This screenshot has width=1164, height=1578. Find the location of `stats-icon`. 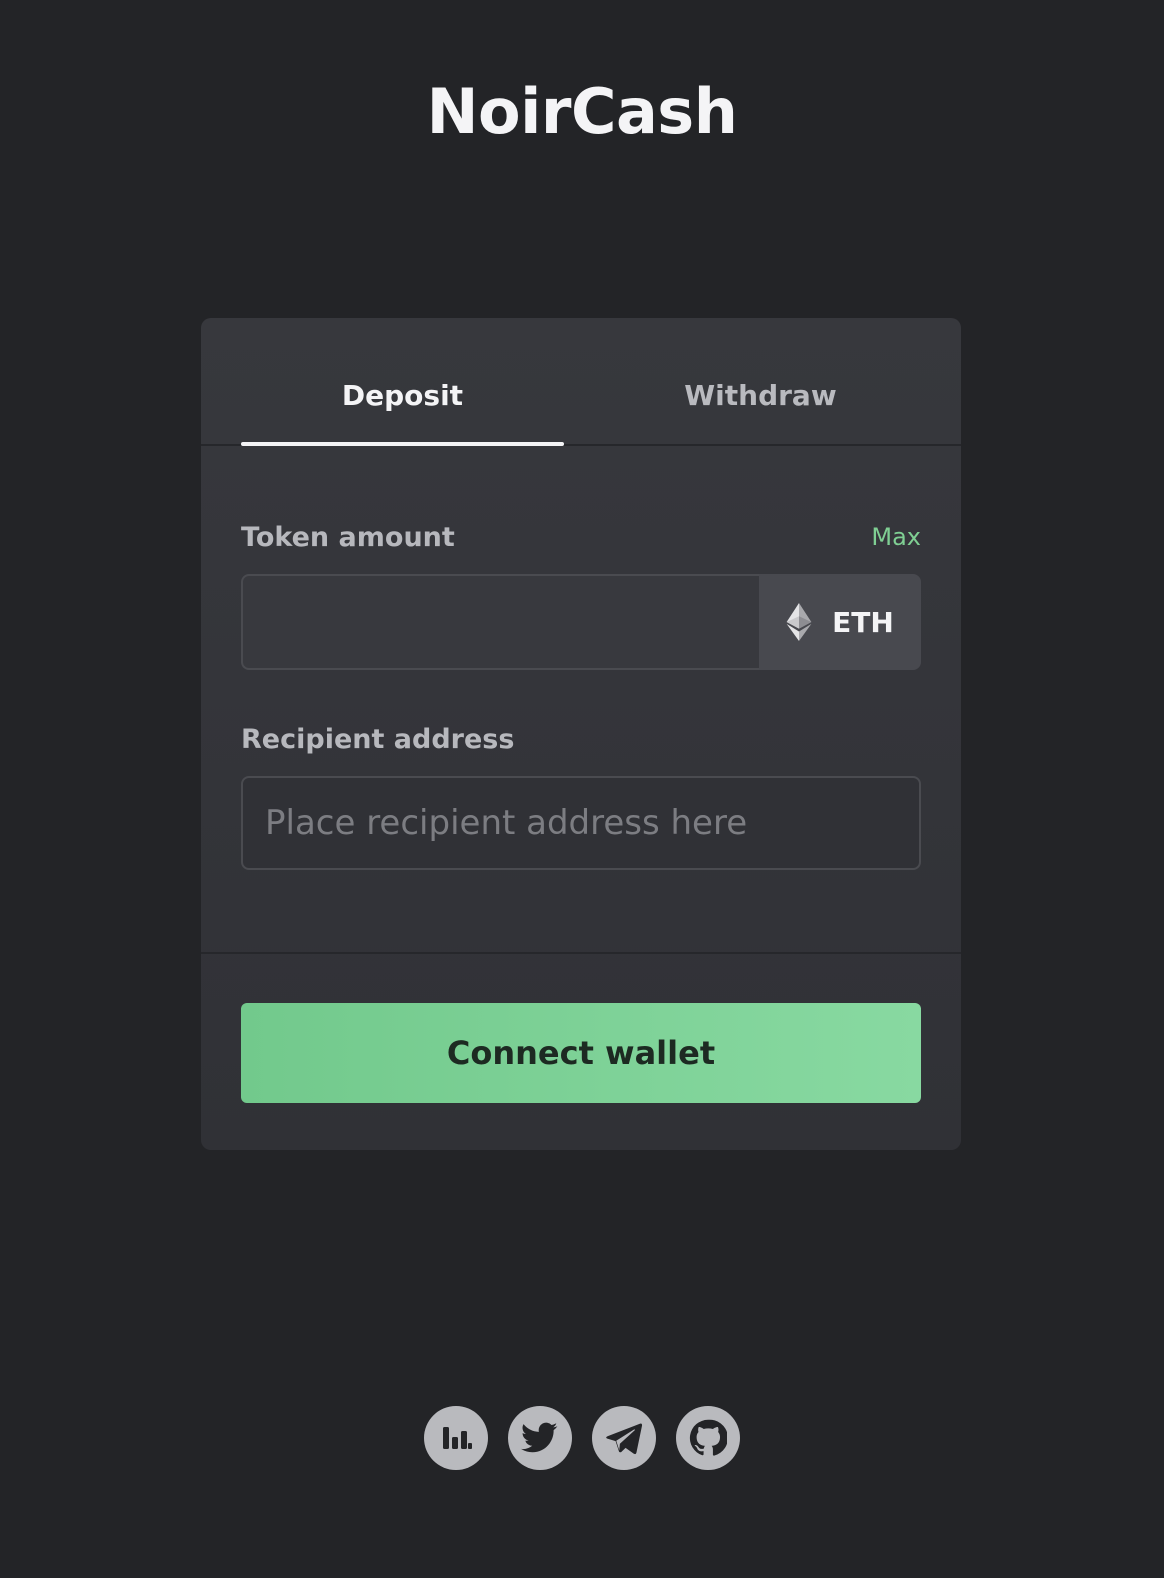

stats-icon is located at coordinates (457, 1438).